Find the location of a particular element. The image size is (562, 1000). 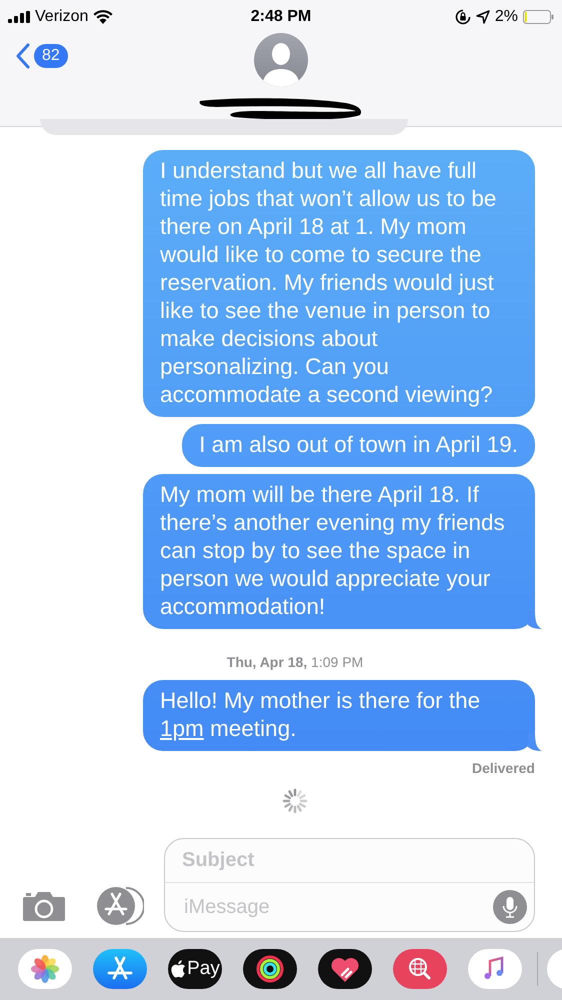

message-text: I am also out of town in April 19. is located at coordinates (358, 444).